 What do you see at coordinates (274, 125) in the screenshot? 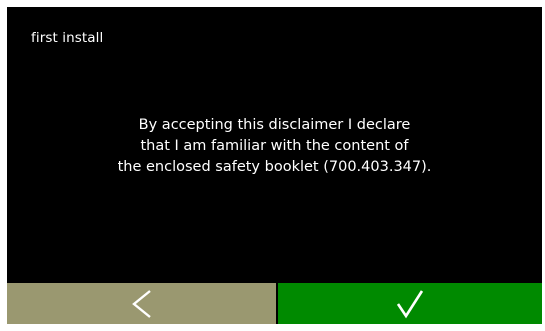
I see `disclaimer-line-1: By accepting this disclaimer I declare` at bounding box center [274, 125].